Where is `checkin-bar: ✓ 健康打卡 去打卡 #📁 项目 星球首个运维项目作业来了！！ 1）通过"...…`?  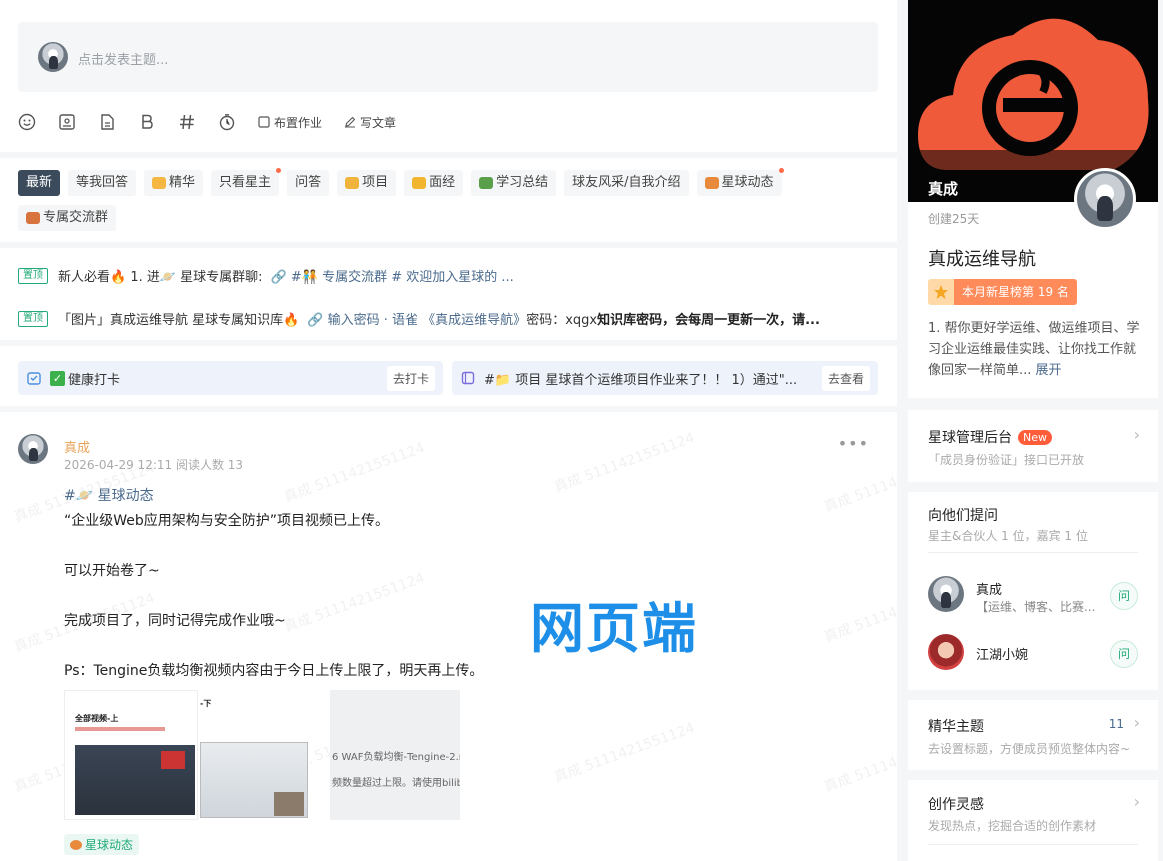 checkin-bar: ✓ 健康打卡 去打卡 #📁 项目 星球首个运维项目作业来了！！ 1）通过"...… is located at coordinates (448, 376).